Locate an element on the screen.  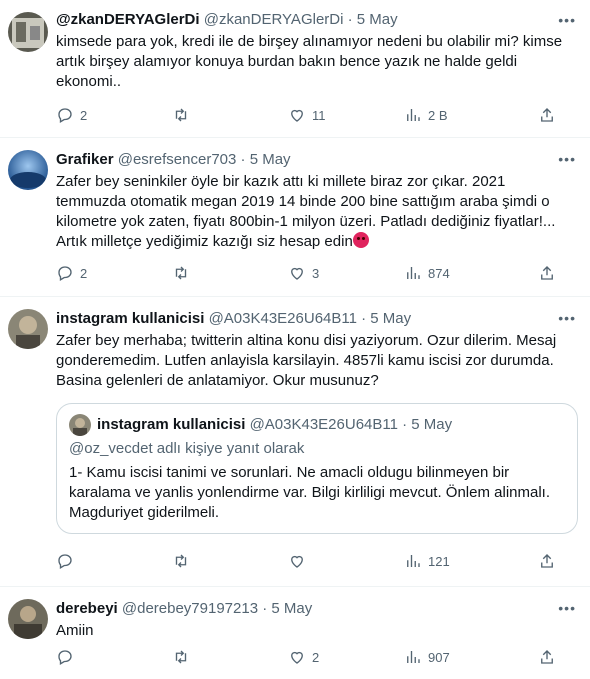
user-handle: @esrefsencer703 is located at coordinates (177, 159).